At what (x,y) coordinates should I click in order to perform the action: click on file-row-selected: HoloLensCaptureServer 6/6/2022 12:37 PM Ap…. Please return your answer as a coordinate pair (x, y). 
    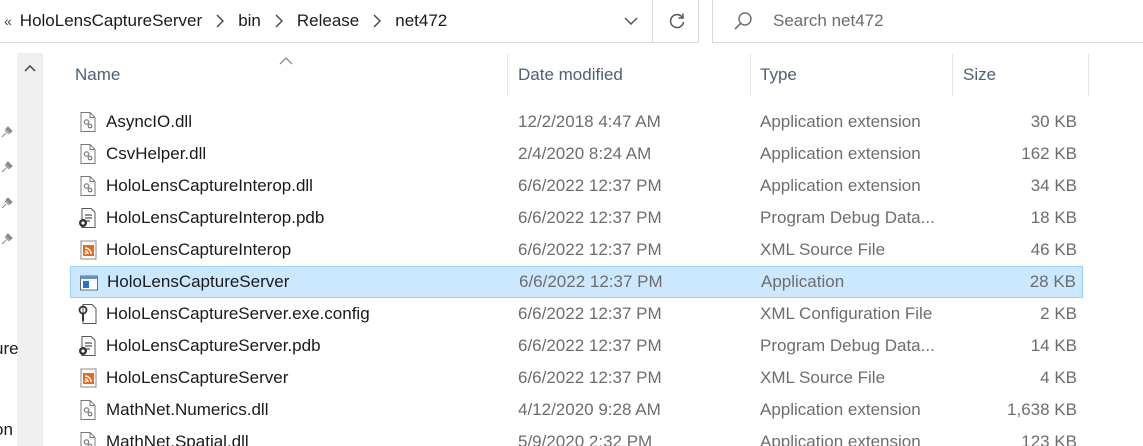
    Looking at the image, I should click on (576, 282).